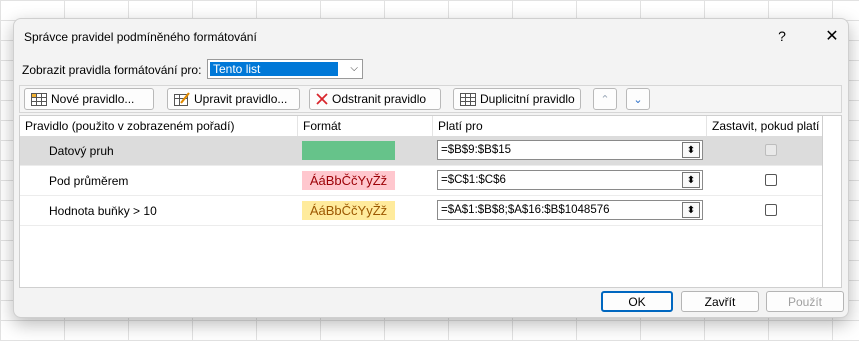  I want to click on table-scrollbar, so click(832, 201).